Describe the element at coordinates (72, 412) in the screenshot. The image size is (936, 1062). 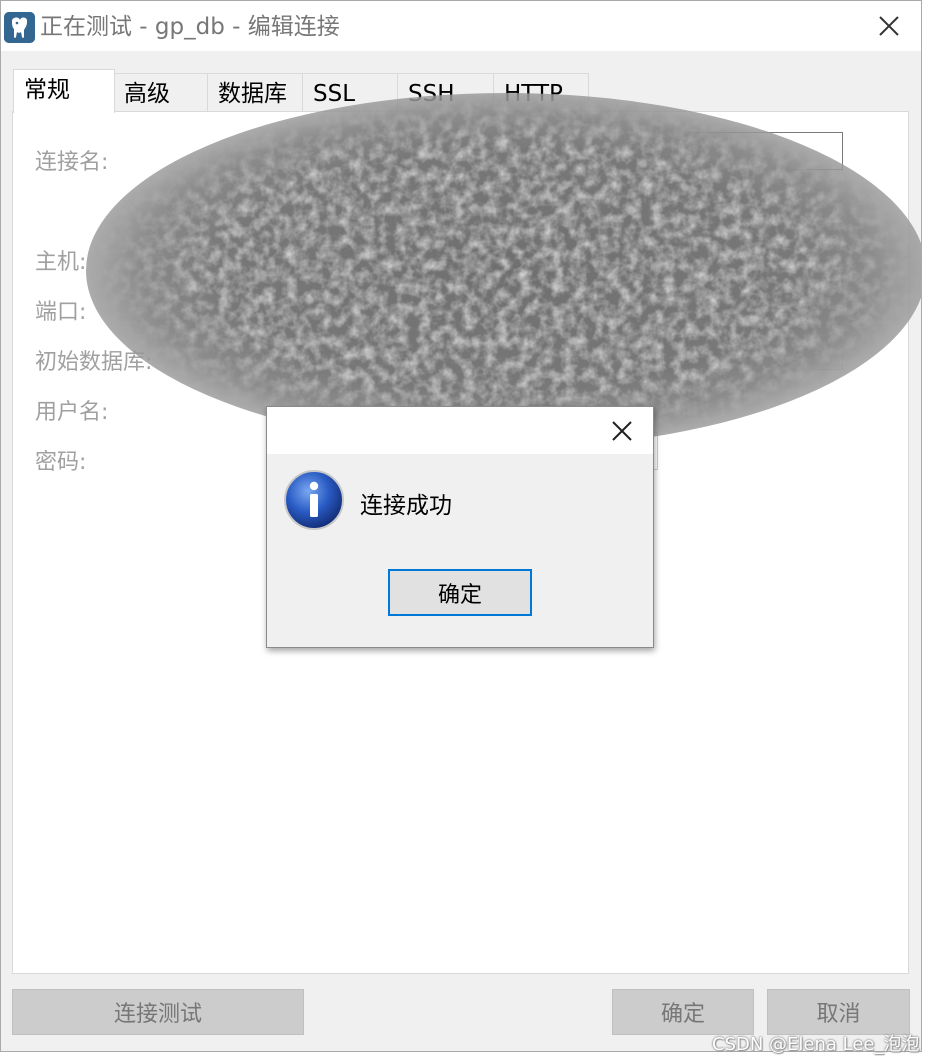
I see `username-label: 用户名:` at that location.